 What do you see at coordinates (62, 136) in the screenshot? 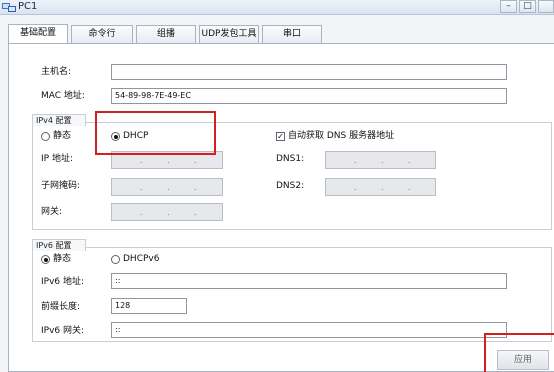
I see `ipv4-static-label: 静态` at bounding box center [62, 136].